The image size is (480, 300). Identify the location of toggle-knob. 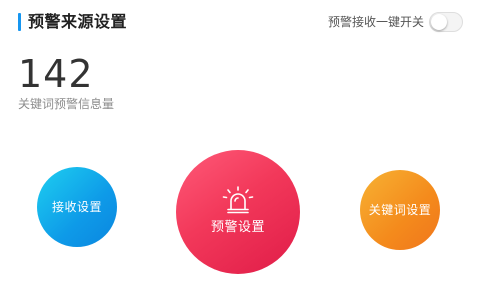
(439, 22).